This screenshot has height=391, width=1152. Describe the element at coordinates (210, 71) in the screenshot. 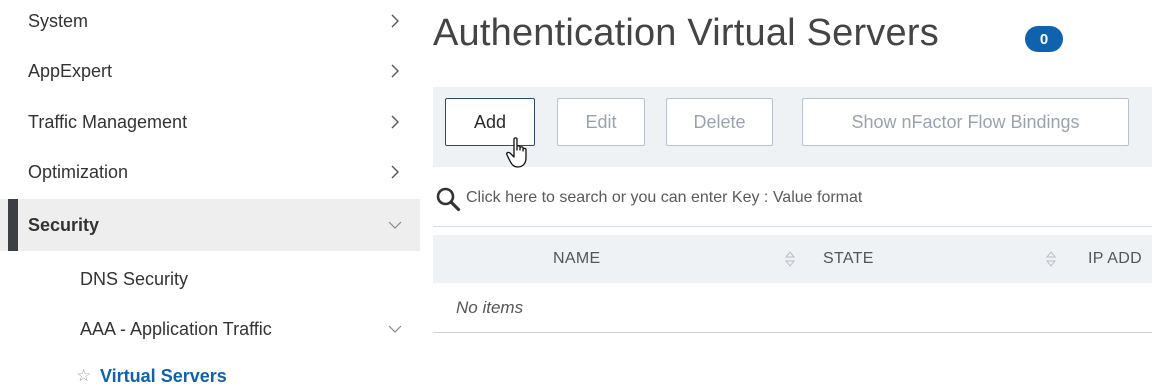

I see `sidebar-item-appexpert: AppExpert` at that location.